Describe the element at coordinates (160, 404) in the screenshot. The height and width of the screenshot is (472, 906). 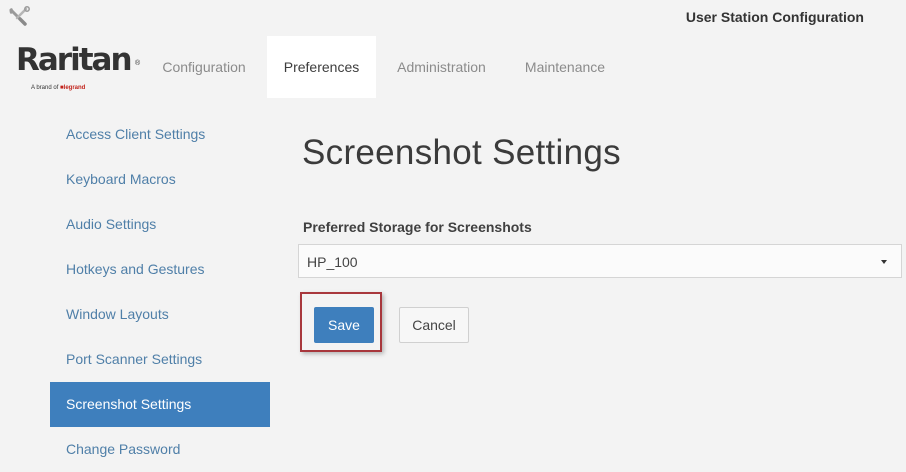
I see `sidebar-item-screenshot-settings: Screenshot Settings` at that location.